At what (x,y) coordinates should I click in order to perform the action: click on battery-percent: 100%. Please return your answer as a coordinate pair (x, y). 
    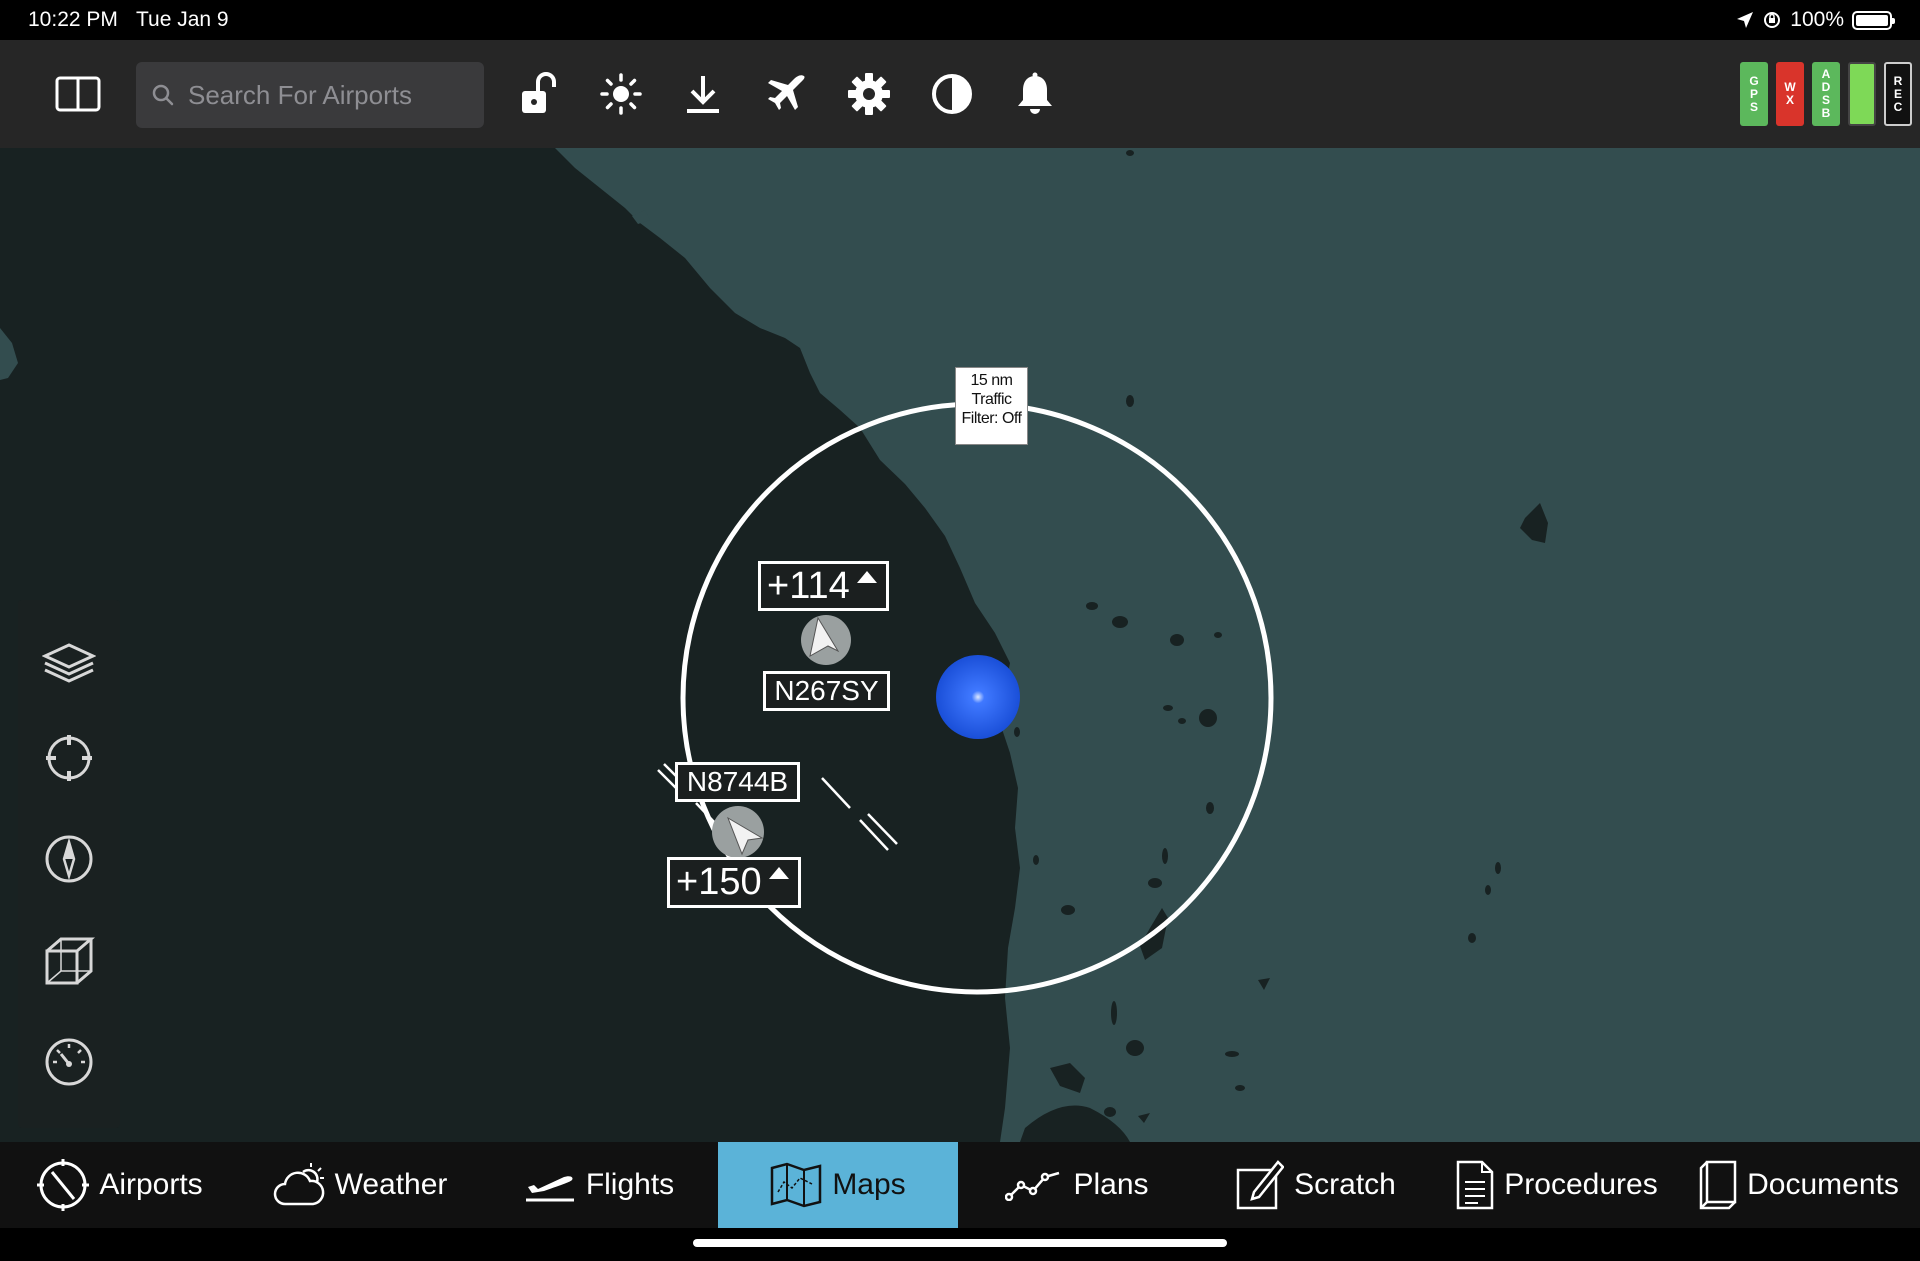
    Looking at the image, I should click on (1817, 19).